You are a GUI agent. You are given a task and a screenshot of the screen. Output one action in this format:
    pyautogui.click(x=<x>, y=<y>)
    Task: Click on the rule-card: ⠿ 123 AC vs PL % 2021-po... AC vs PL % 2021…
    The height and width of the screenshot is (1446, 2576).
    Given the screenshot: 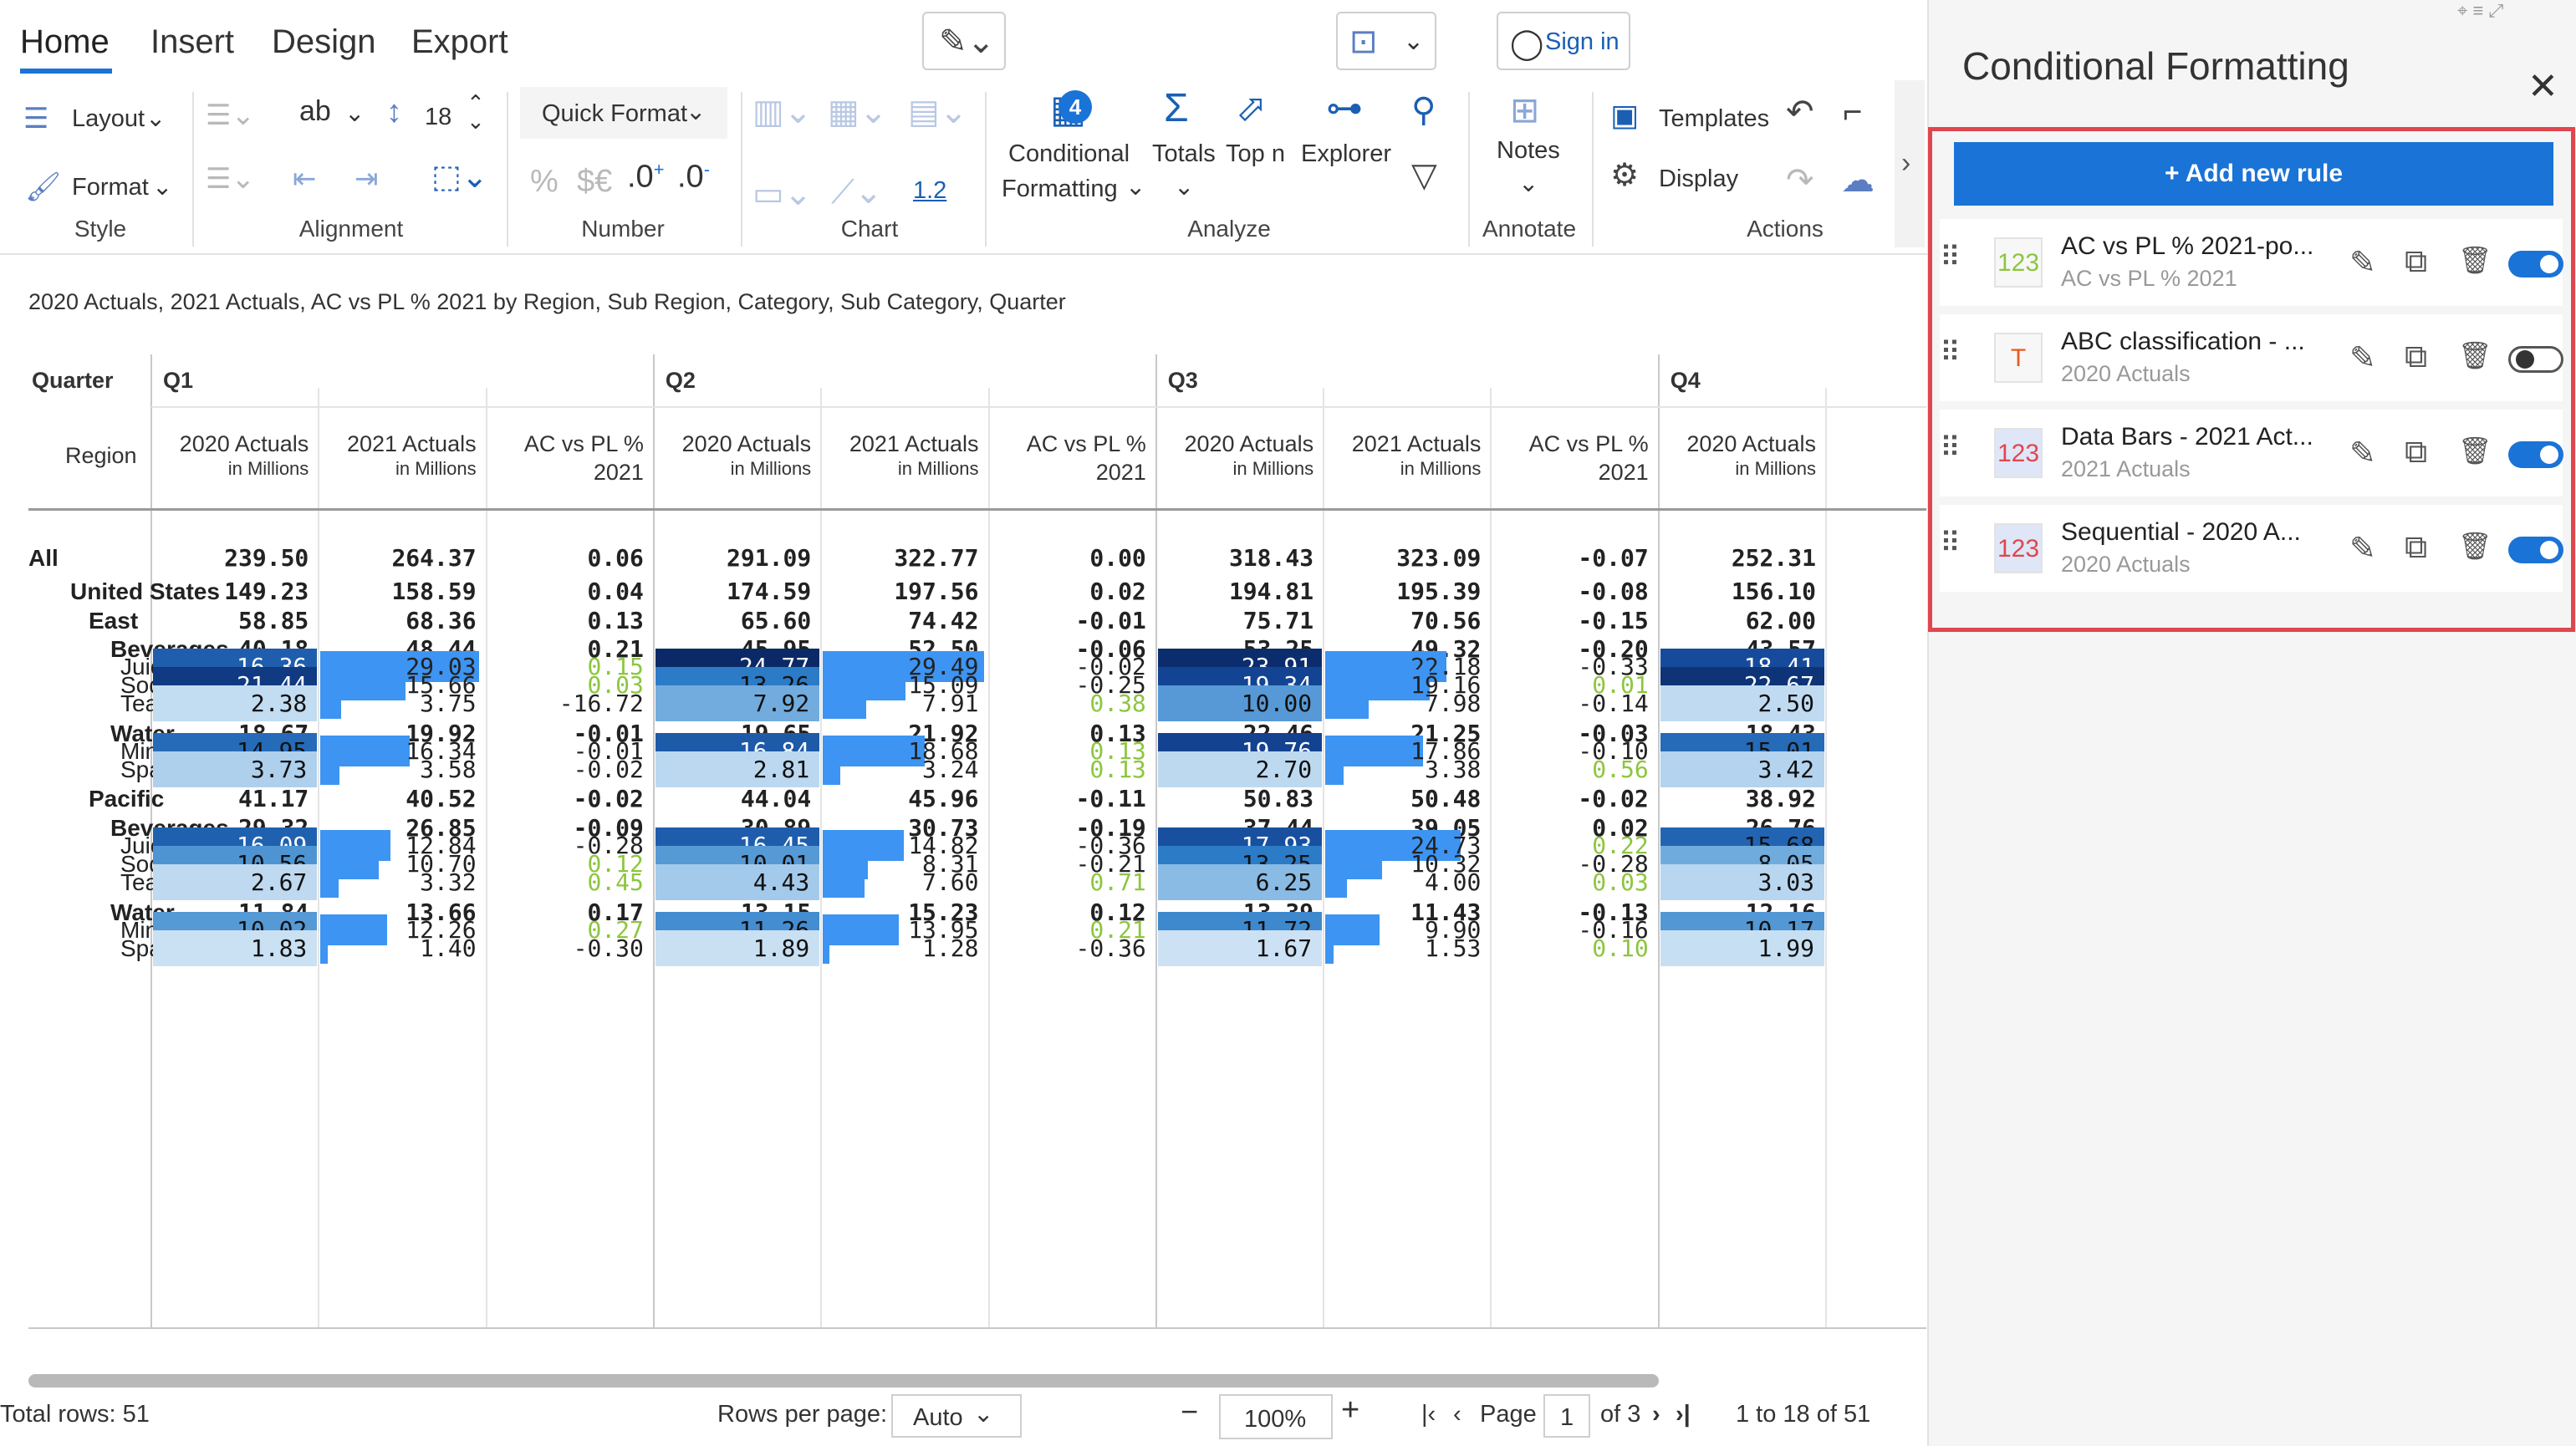 What is the action you would take?
    pyautogui.click(x=2251, y=262)
    